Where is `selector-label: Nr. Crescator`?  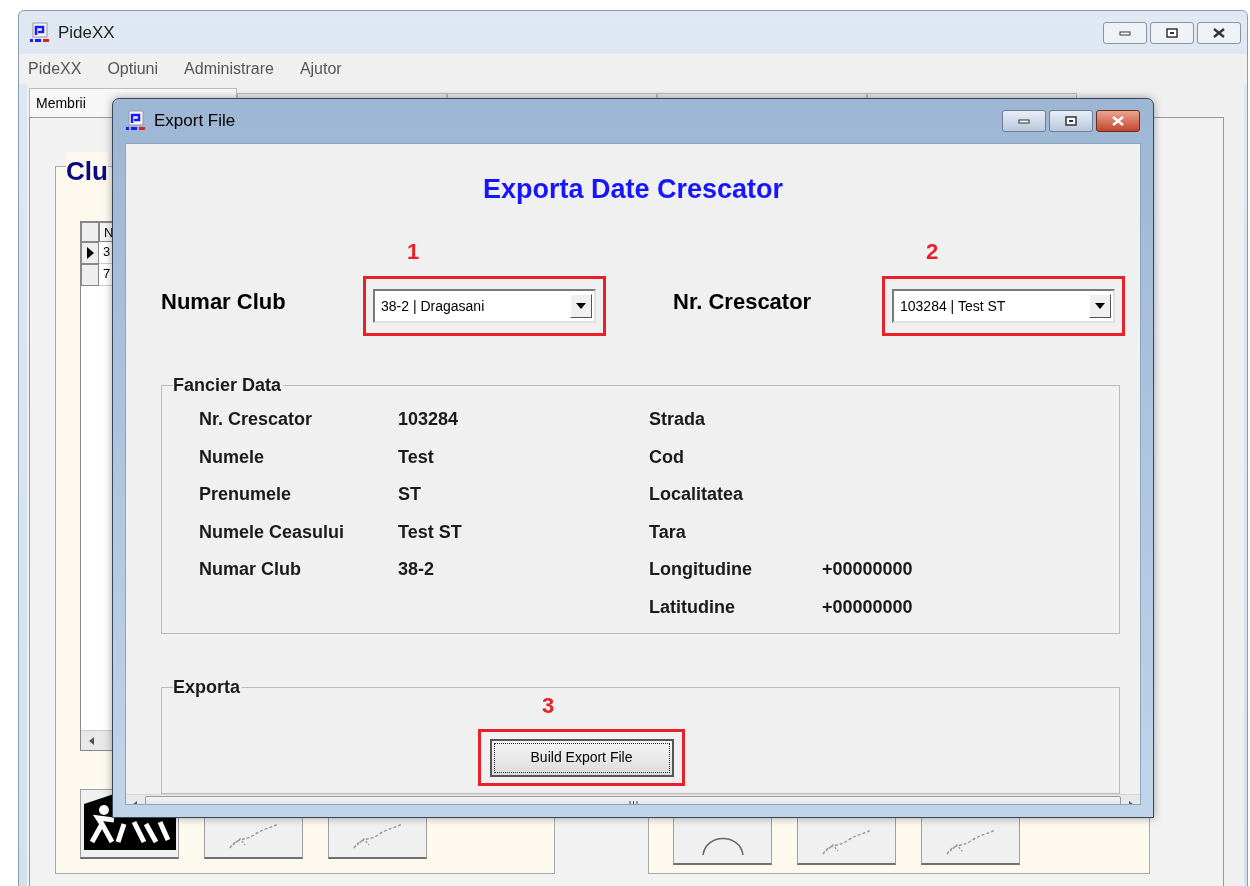
selector-label: Nr. Crescator is located at coordinates (743, 302).